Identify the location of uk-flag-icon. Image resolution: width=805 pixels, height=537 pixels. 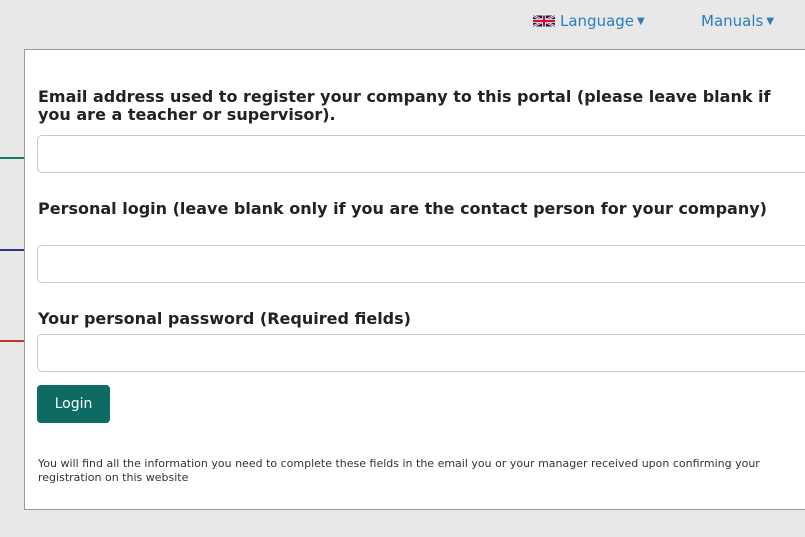
(544, 21).